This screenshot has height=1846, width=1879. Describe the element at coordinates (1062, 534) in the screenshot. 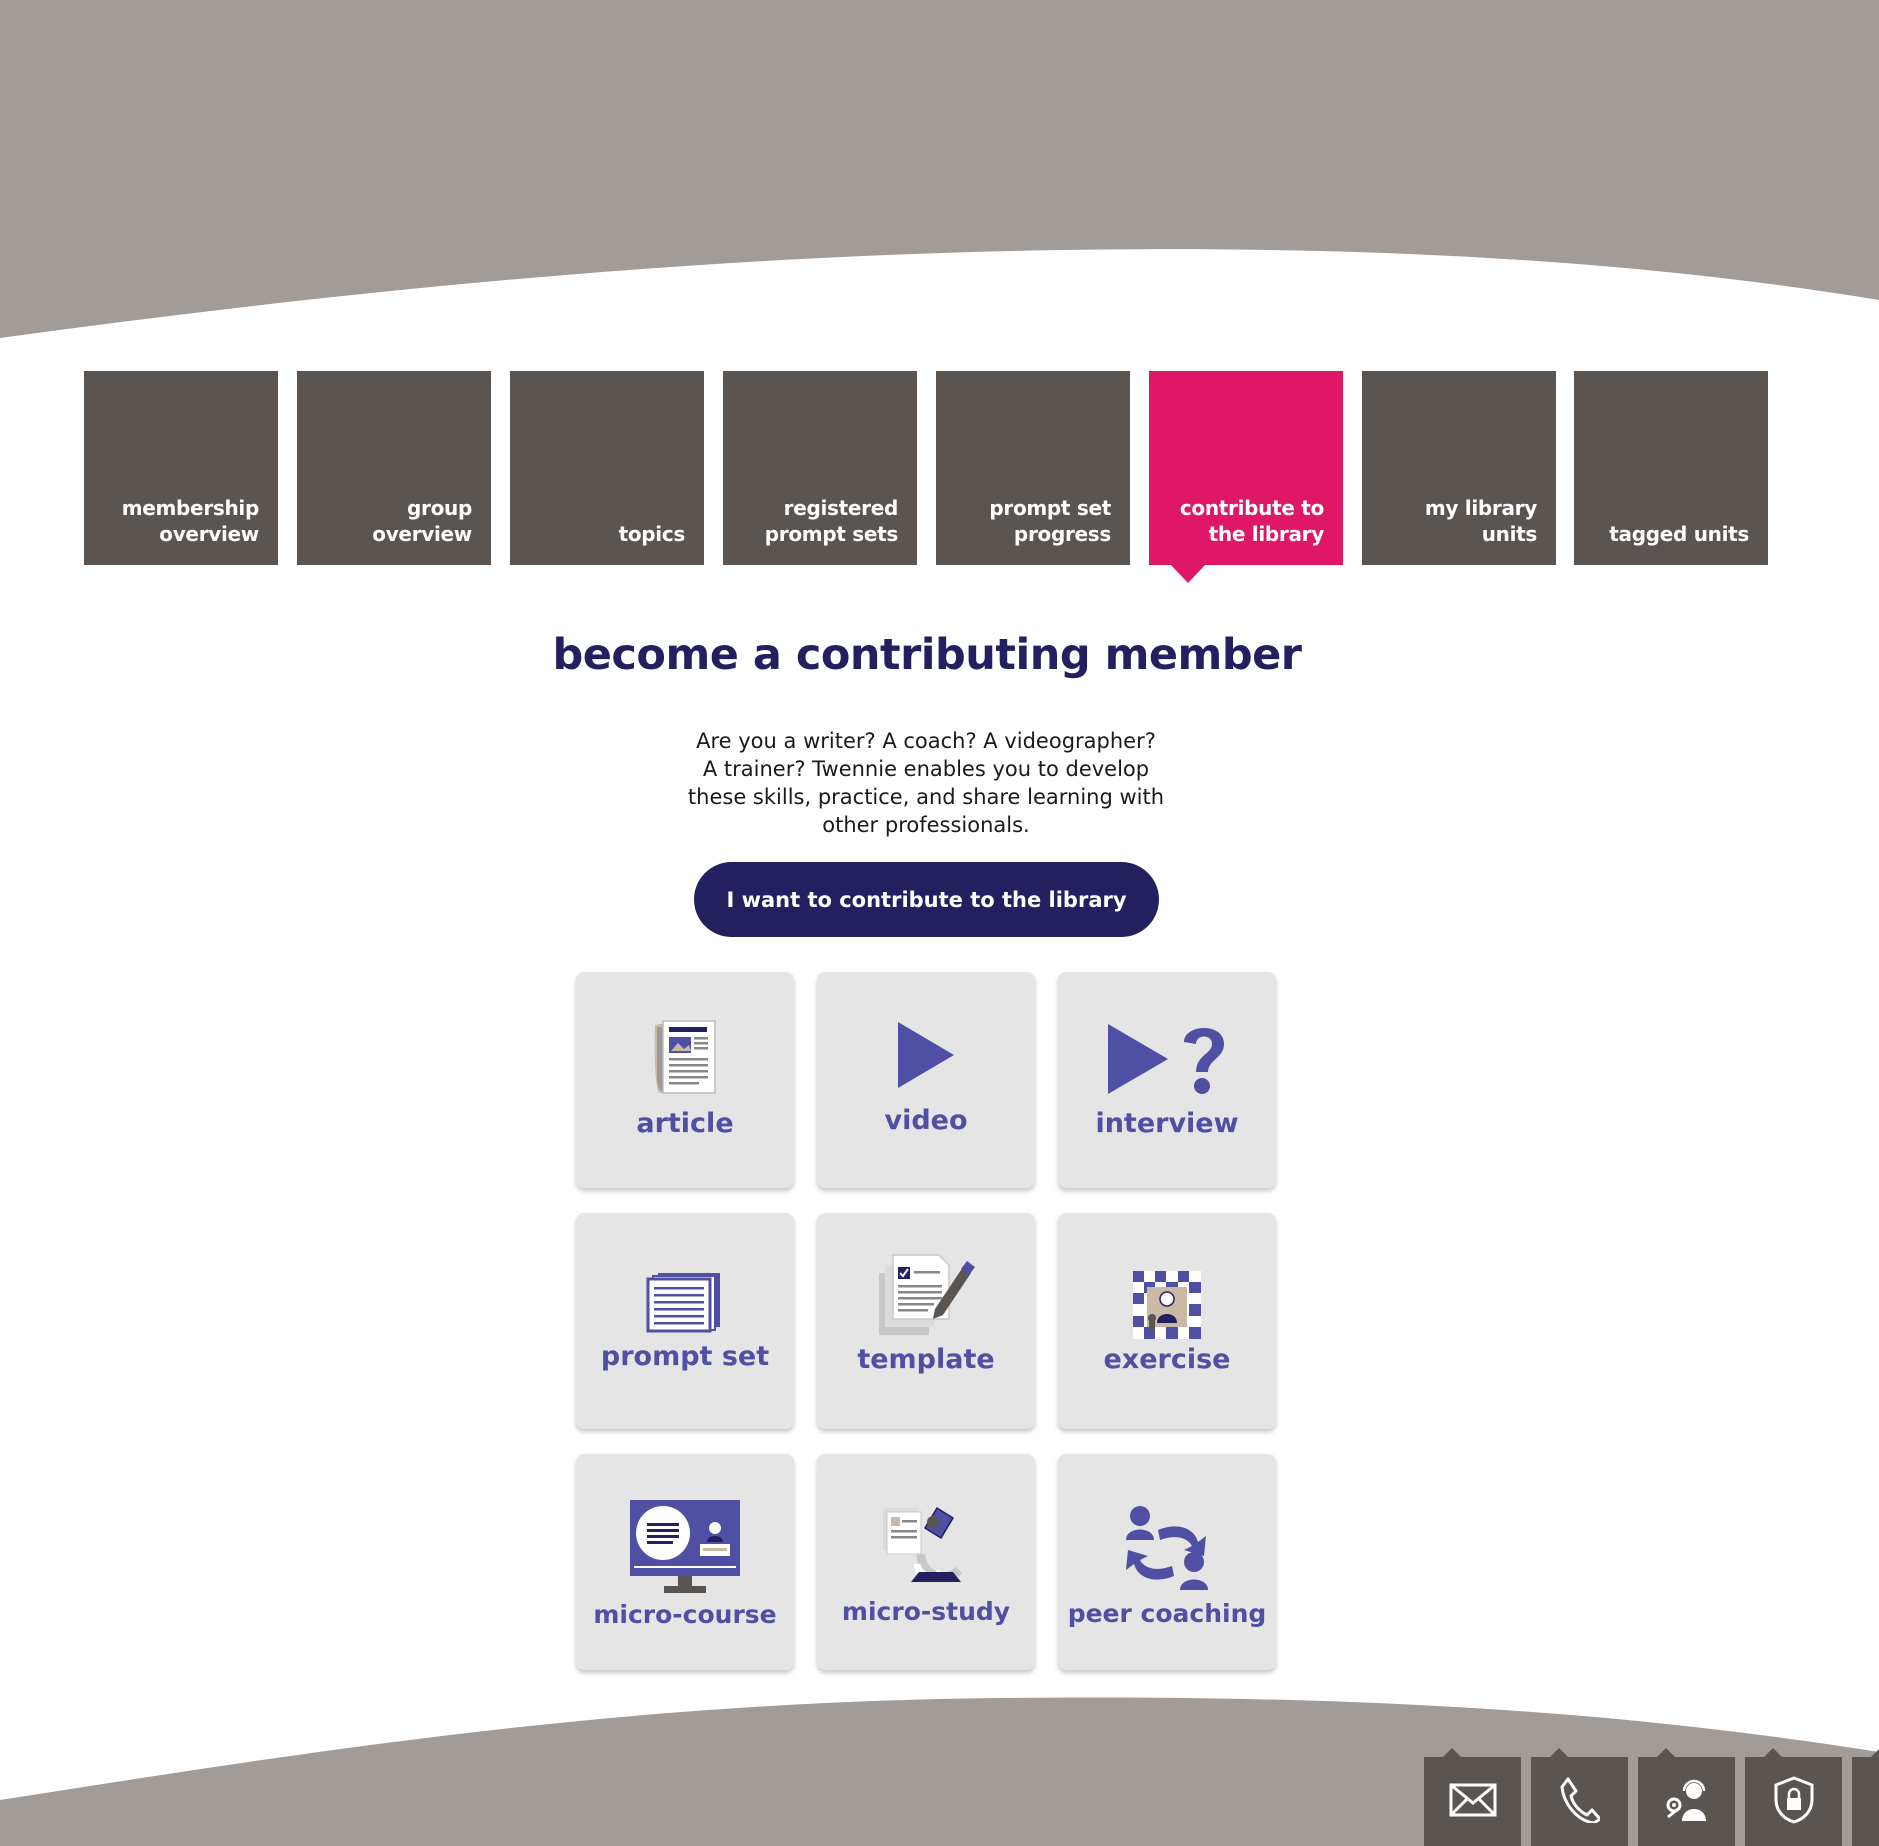

I see `tab-label: progress` at that location.